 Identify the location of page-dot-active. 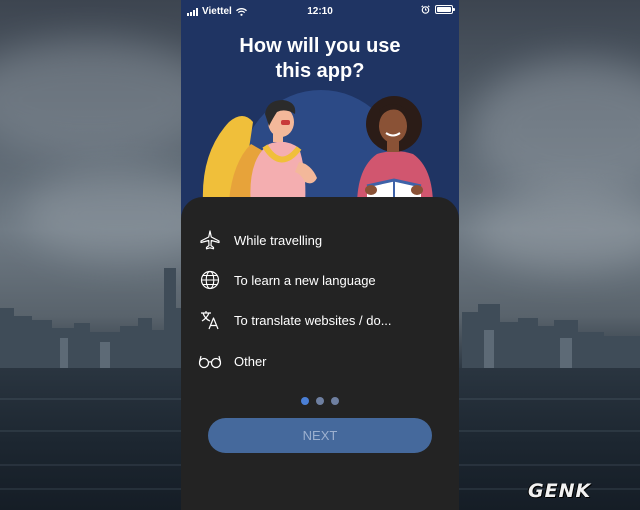
(305, 401).